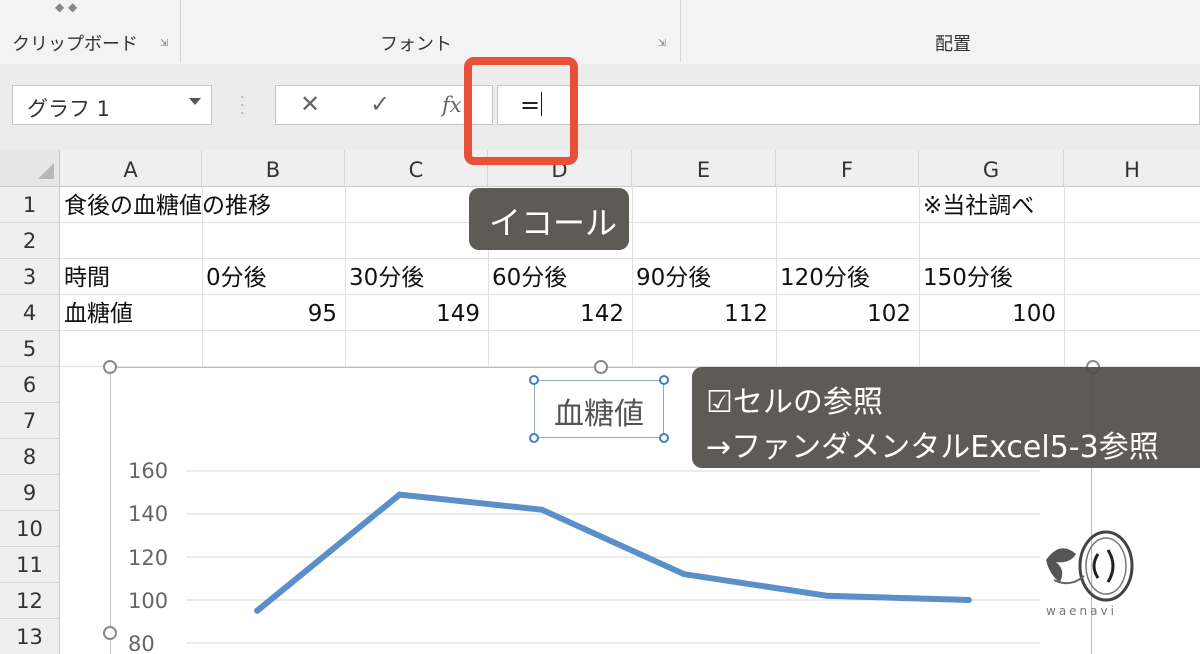 This screenshot has height=654, width=1200. I want to click on cancel-icon: ✕, so click(310, 104).